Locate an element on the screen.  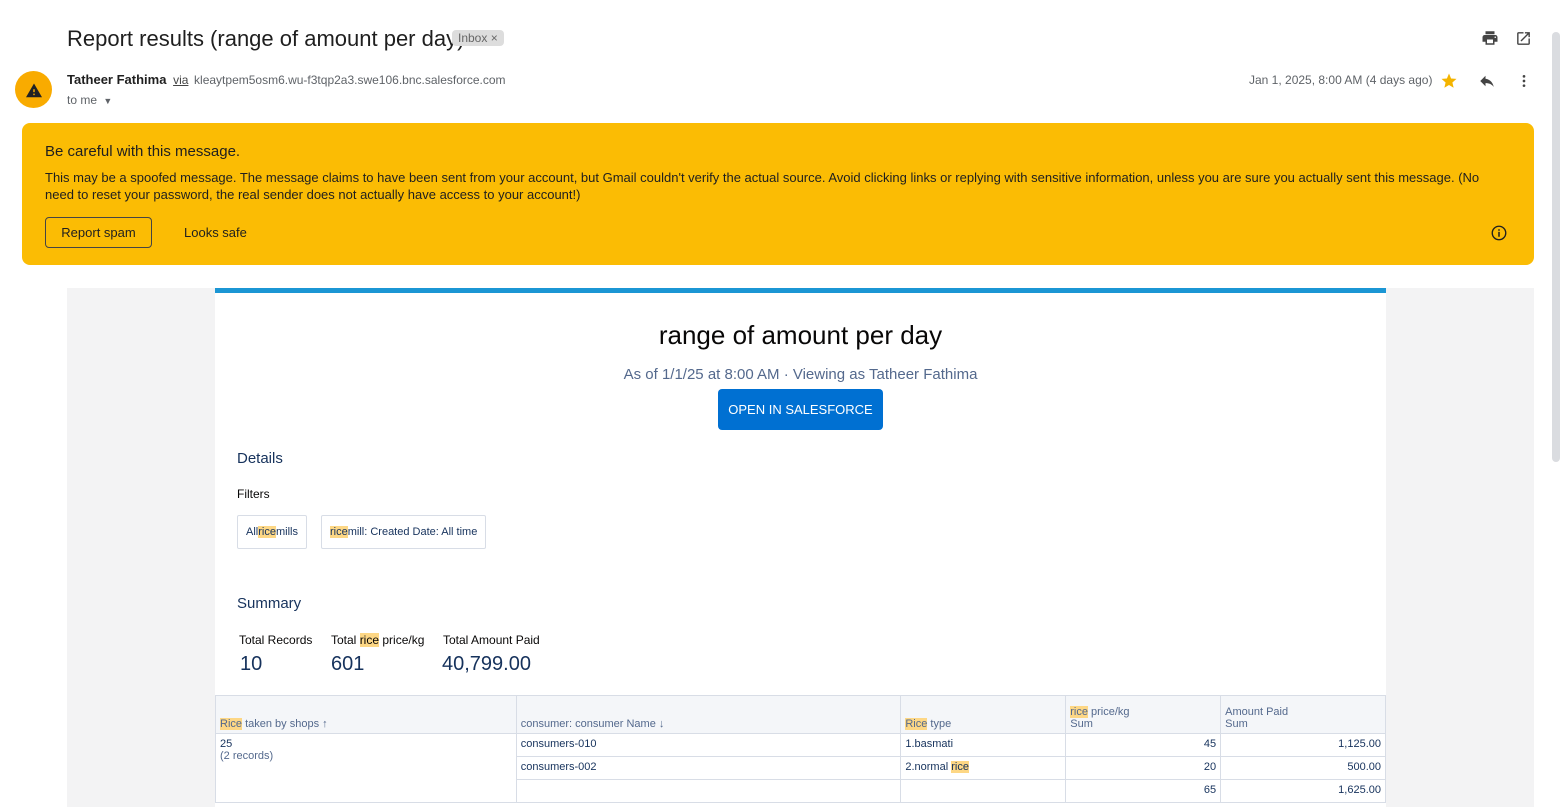
recipient-label: to me is located at coordinates (82, 100).